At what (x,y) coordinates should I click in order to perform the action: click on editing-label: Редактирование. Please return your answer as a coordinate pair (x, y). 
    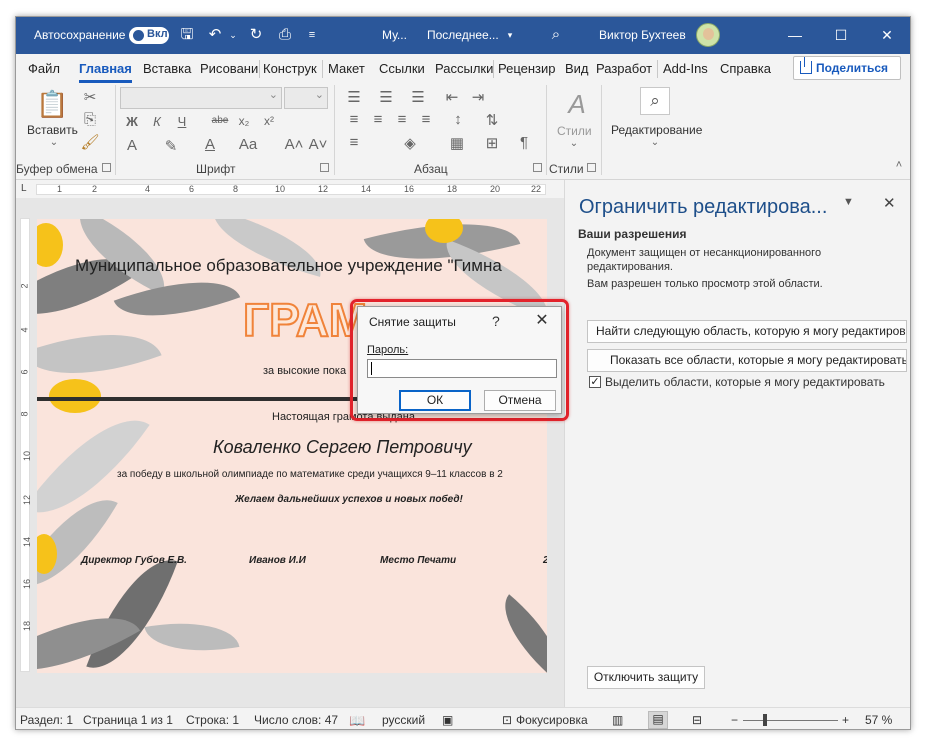
    Looking at the image, I should click on (656, 130).